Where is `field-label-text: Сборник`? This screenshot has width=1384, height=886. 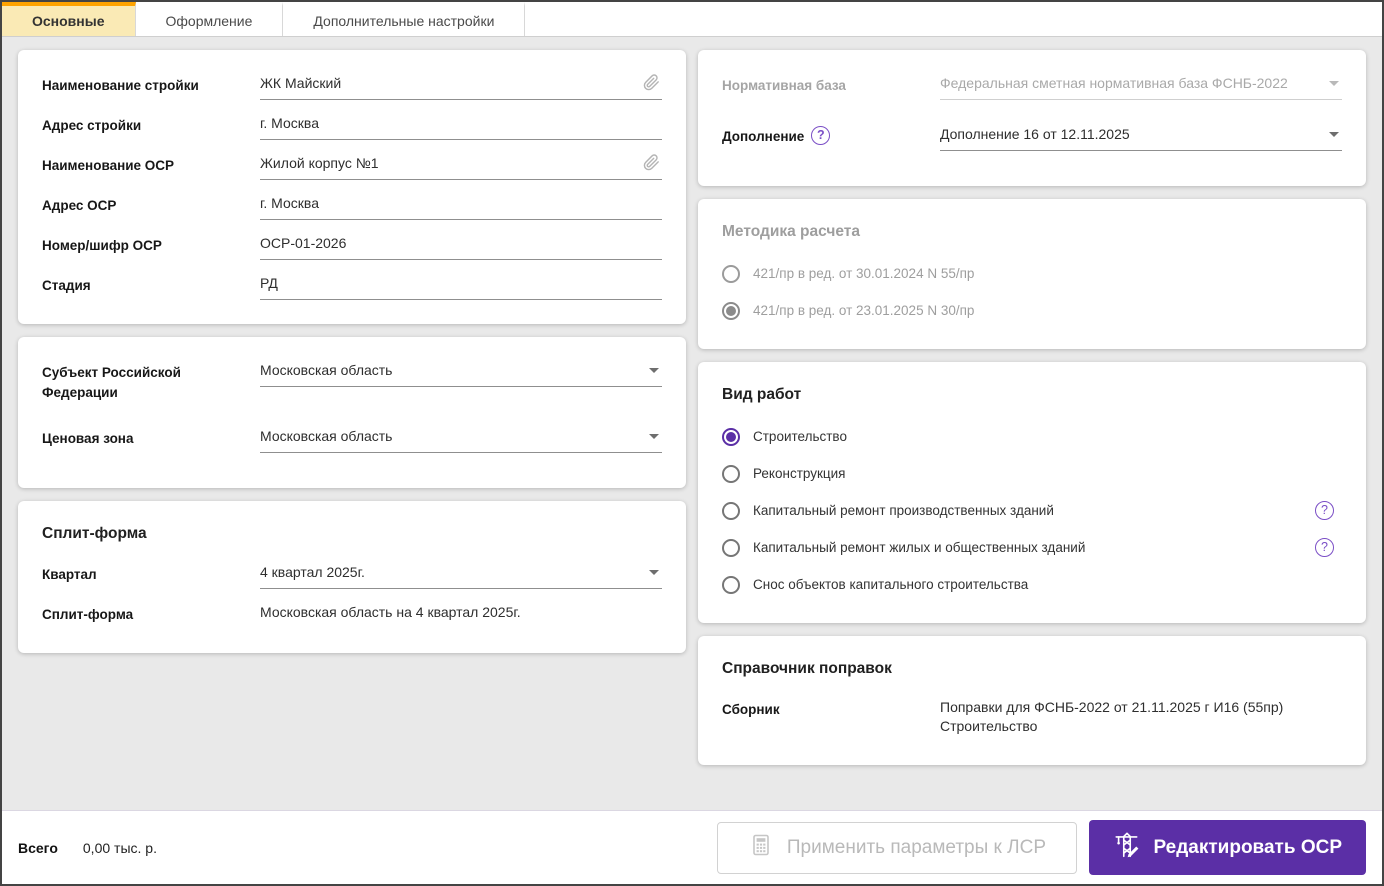 field-label-text: Сборник is located at coordinates (751, 709).